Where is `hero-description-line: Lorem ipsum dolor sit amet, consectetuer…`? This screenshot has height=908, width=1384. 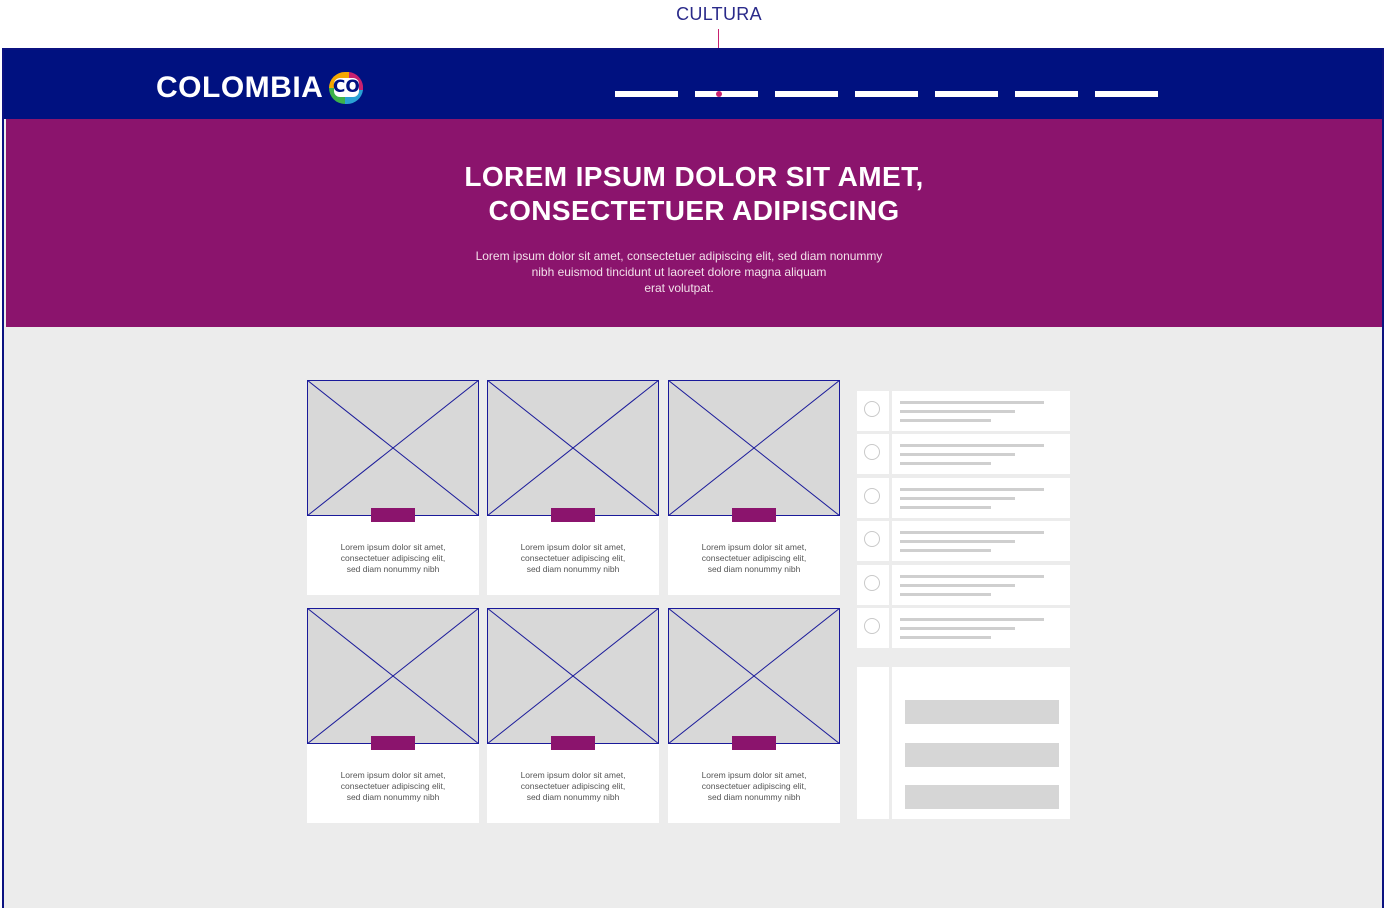 hero-description-line: Lorem ipsum dolor sit amet, consectetuer… is located at coordinates (679, 256).